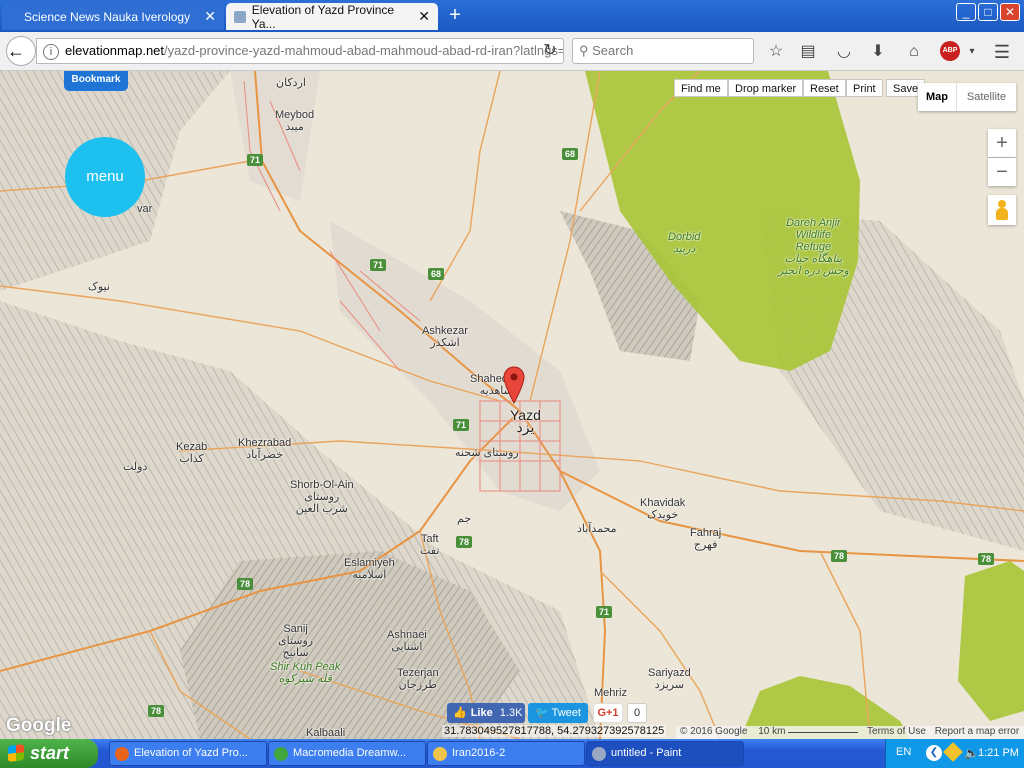 The height and width of the screenshot is (768, 1024). What do you see at coordinates (550, 51) in the screenshot?
I see `reload-icon: ↻` at bounding box center [550, 51].